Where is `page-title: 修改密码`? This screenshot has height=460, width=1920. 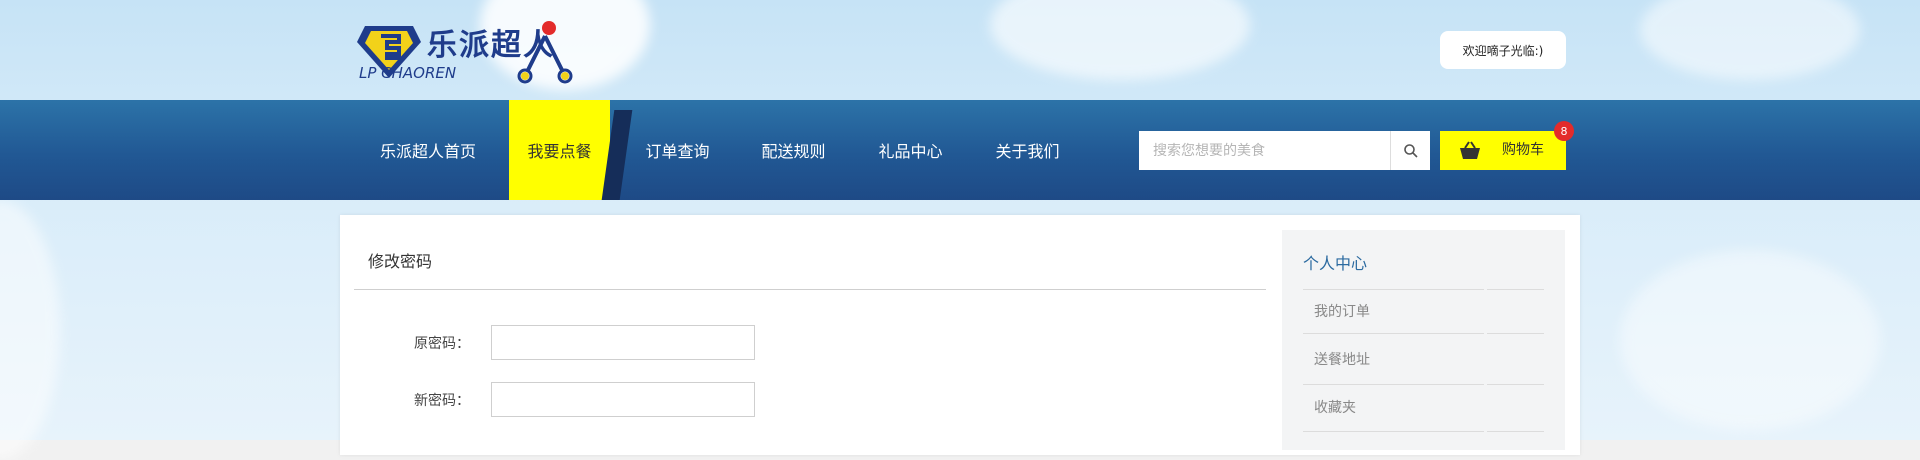 page-title: 修改密码 is located at coordinates (400, 261).